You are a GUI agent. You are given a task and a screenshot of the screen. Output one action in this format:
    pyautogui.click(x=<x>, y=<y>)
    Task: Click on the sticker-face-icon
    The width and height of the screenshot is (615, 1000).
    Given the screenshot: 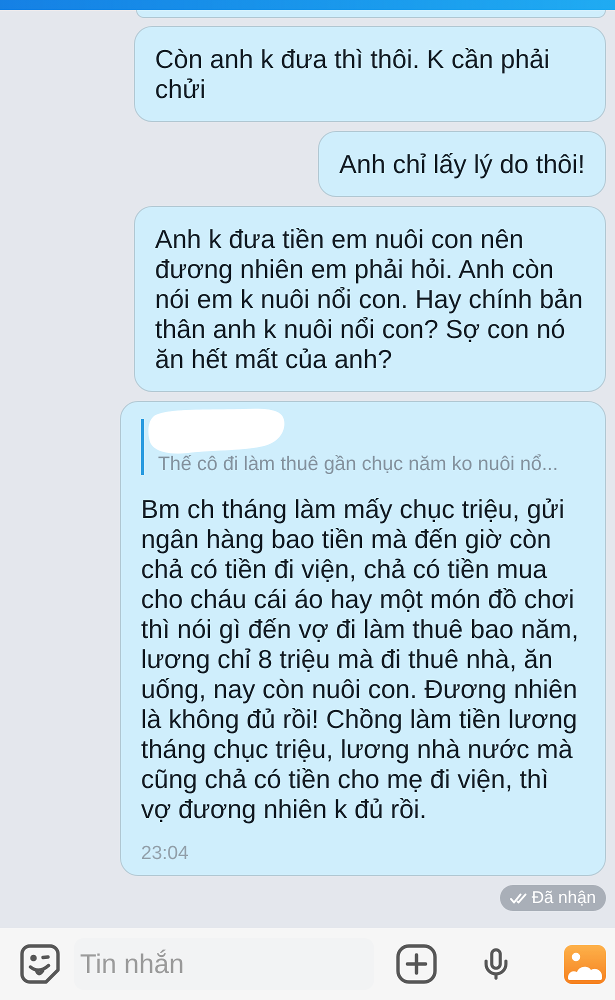 What is the action you would take?
    pyautogui.click(x=40, y=964)
    